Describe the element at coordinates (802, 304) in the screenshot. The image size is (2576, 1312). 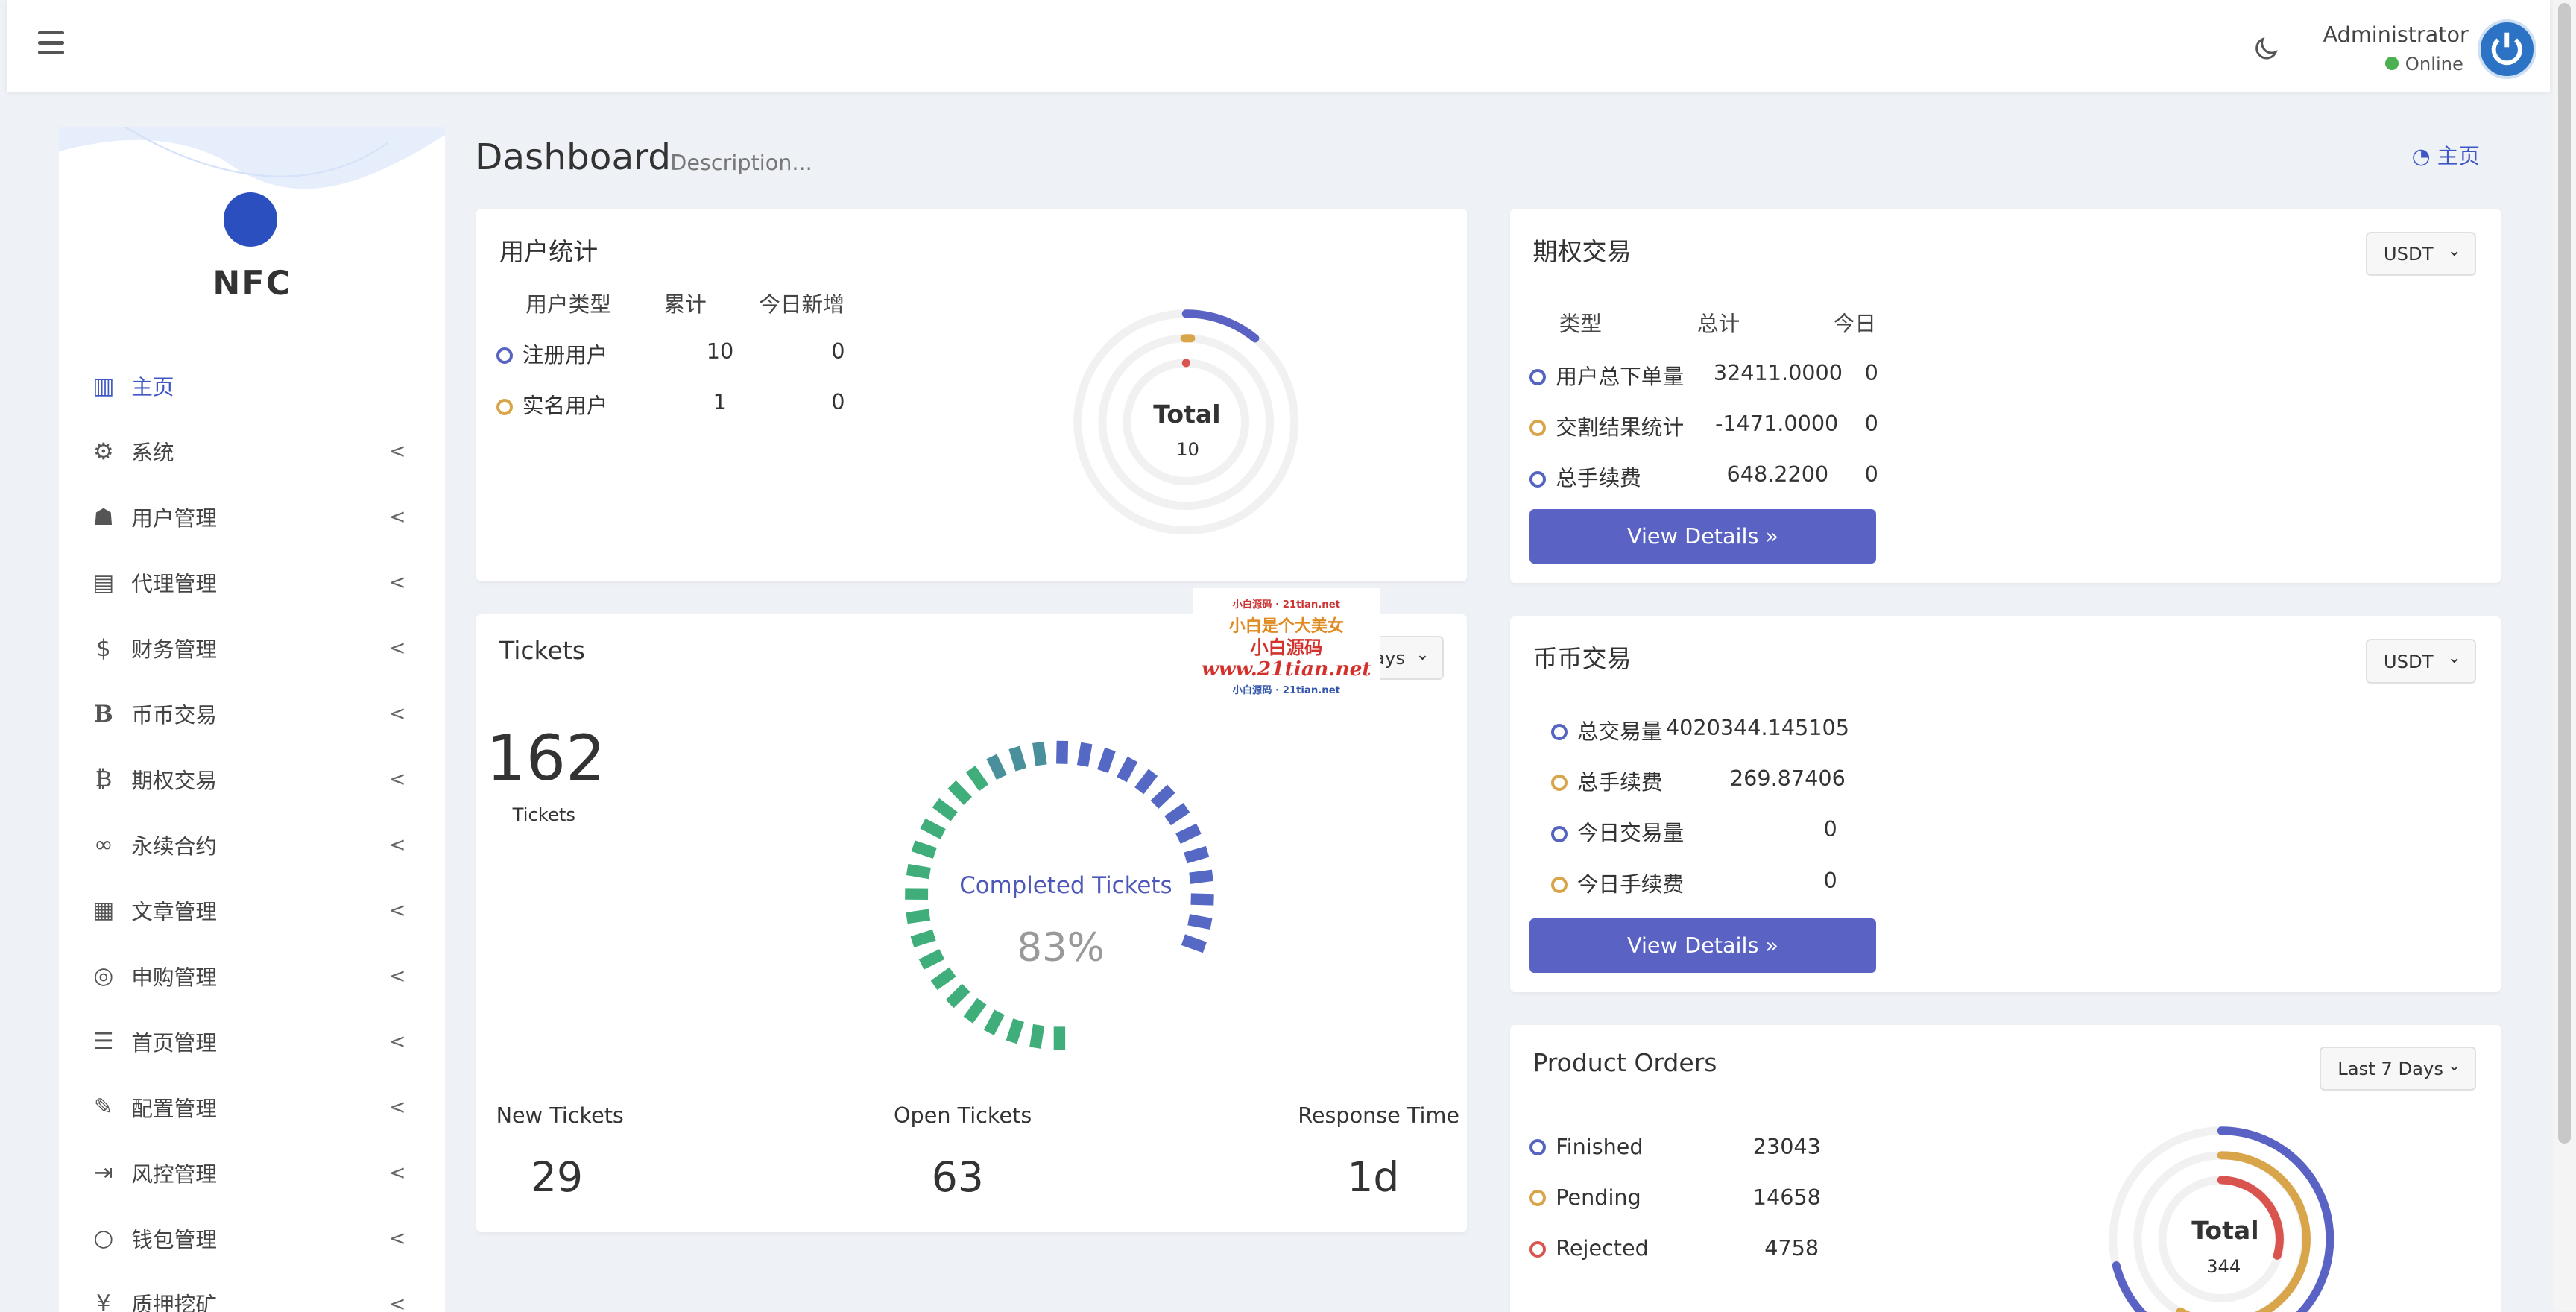
I see `column-header: 今日新增` at that location.